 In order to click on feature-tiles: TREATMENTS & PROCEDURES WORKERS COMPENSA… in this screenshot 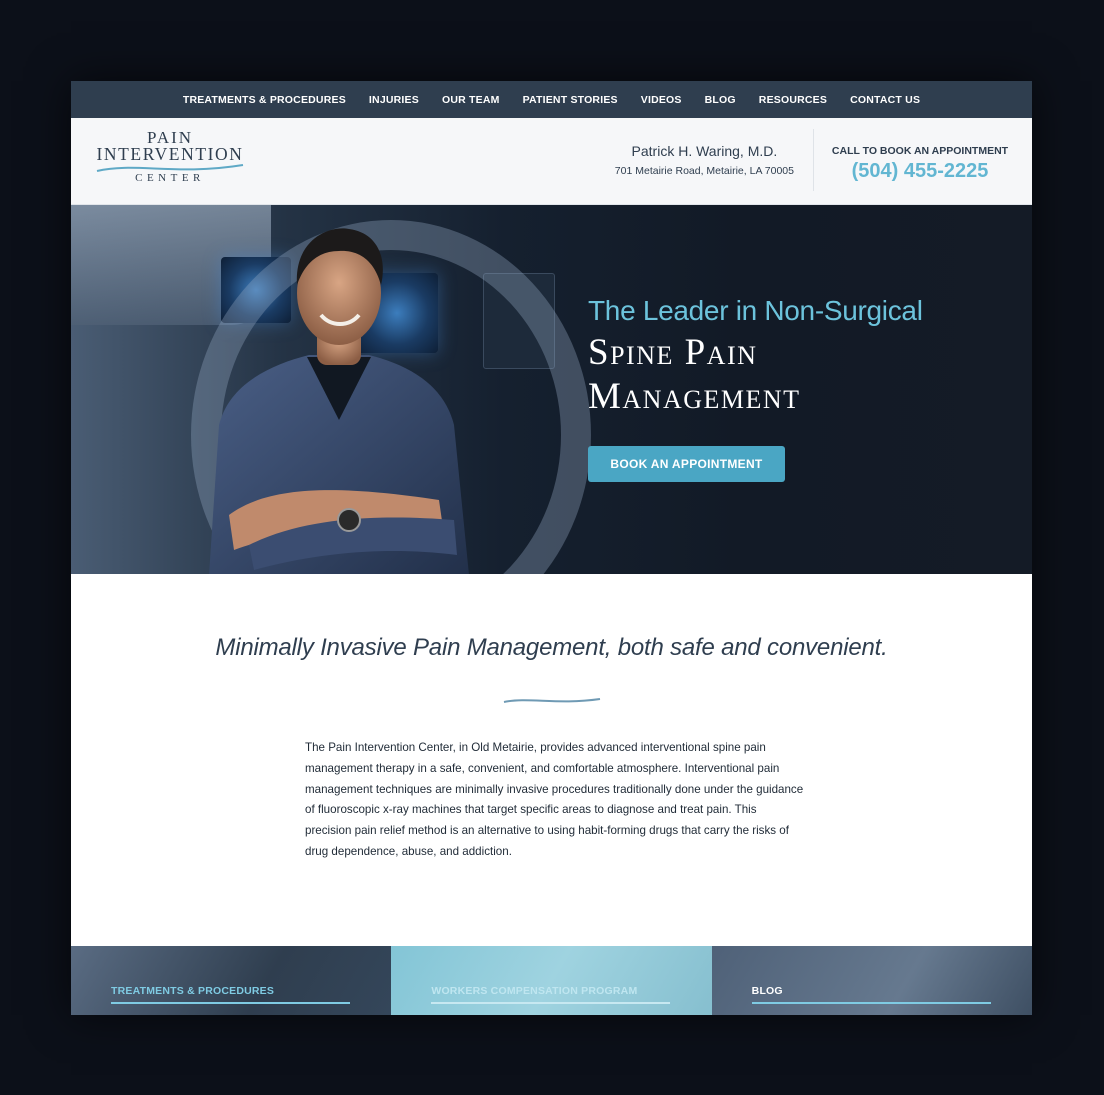, I will do `click(551, 980)`.